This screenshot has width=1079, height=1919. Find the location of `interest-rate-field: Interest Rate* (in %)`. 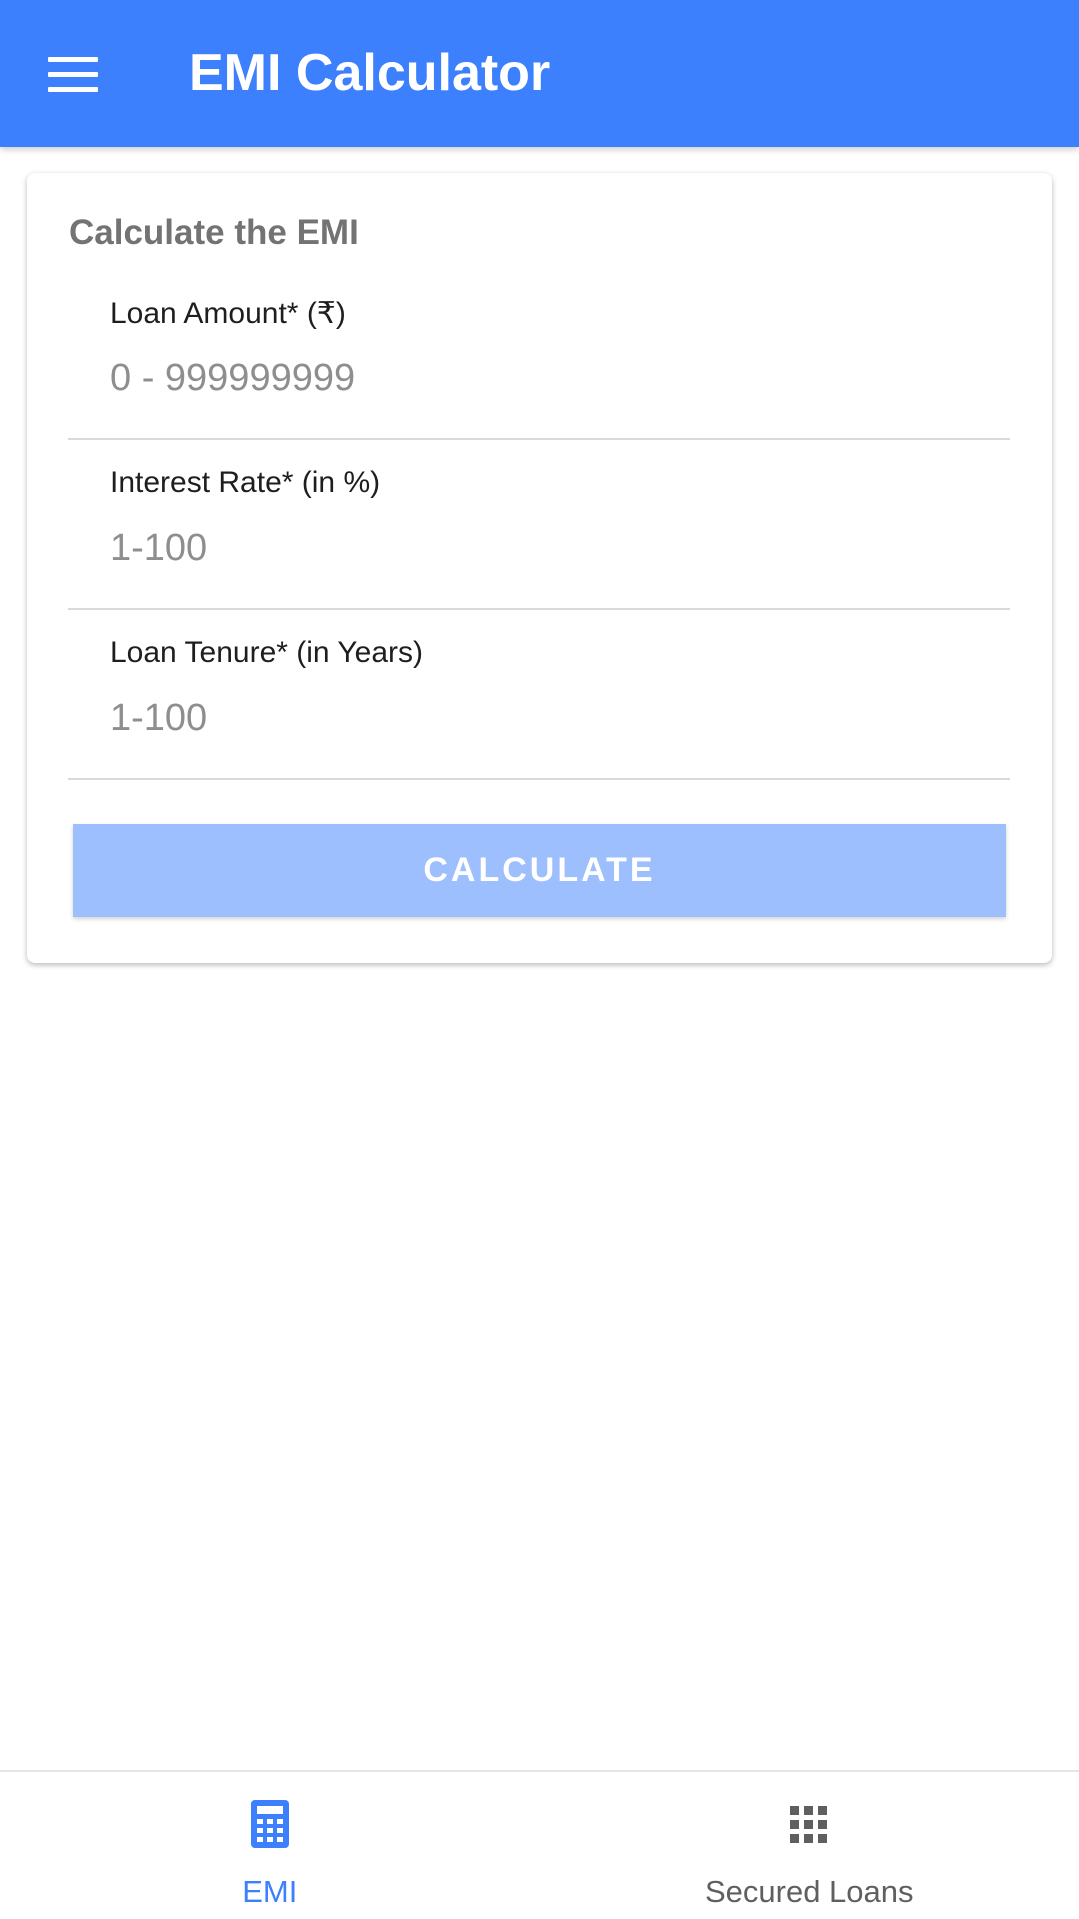

interest-rate-field: Interest Rate* (in %) is located at coordinates (539, 525).